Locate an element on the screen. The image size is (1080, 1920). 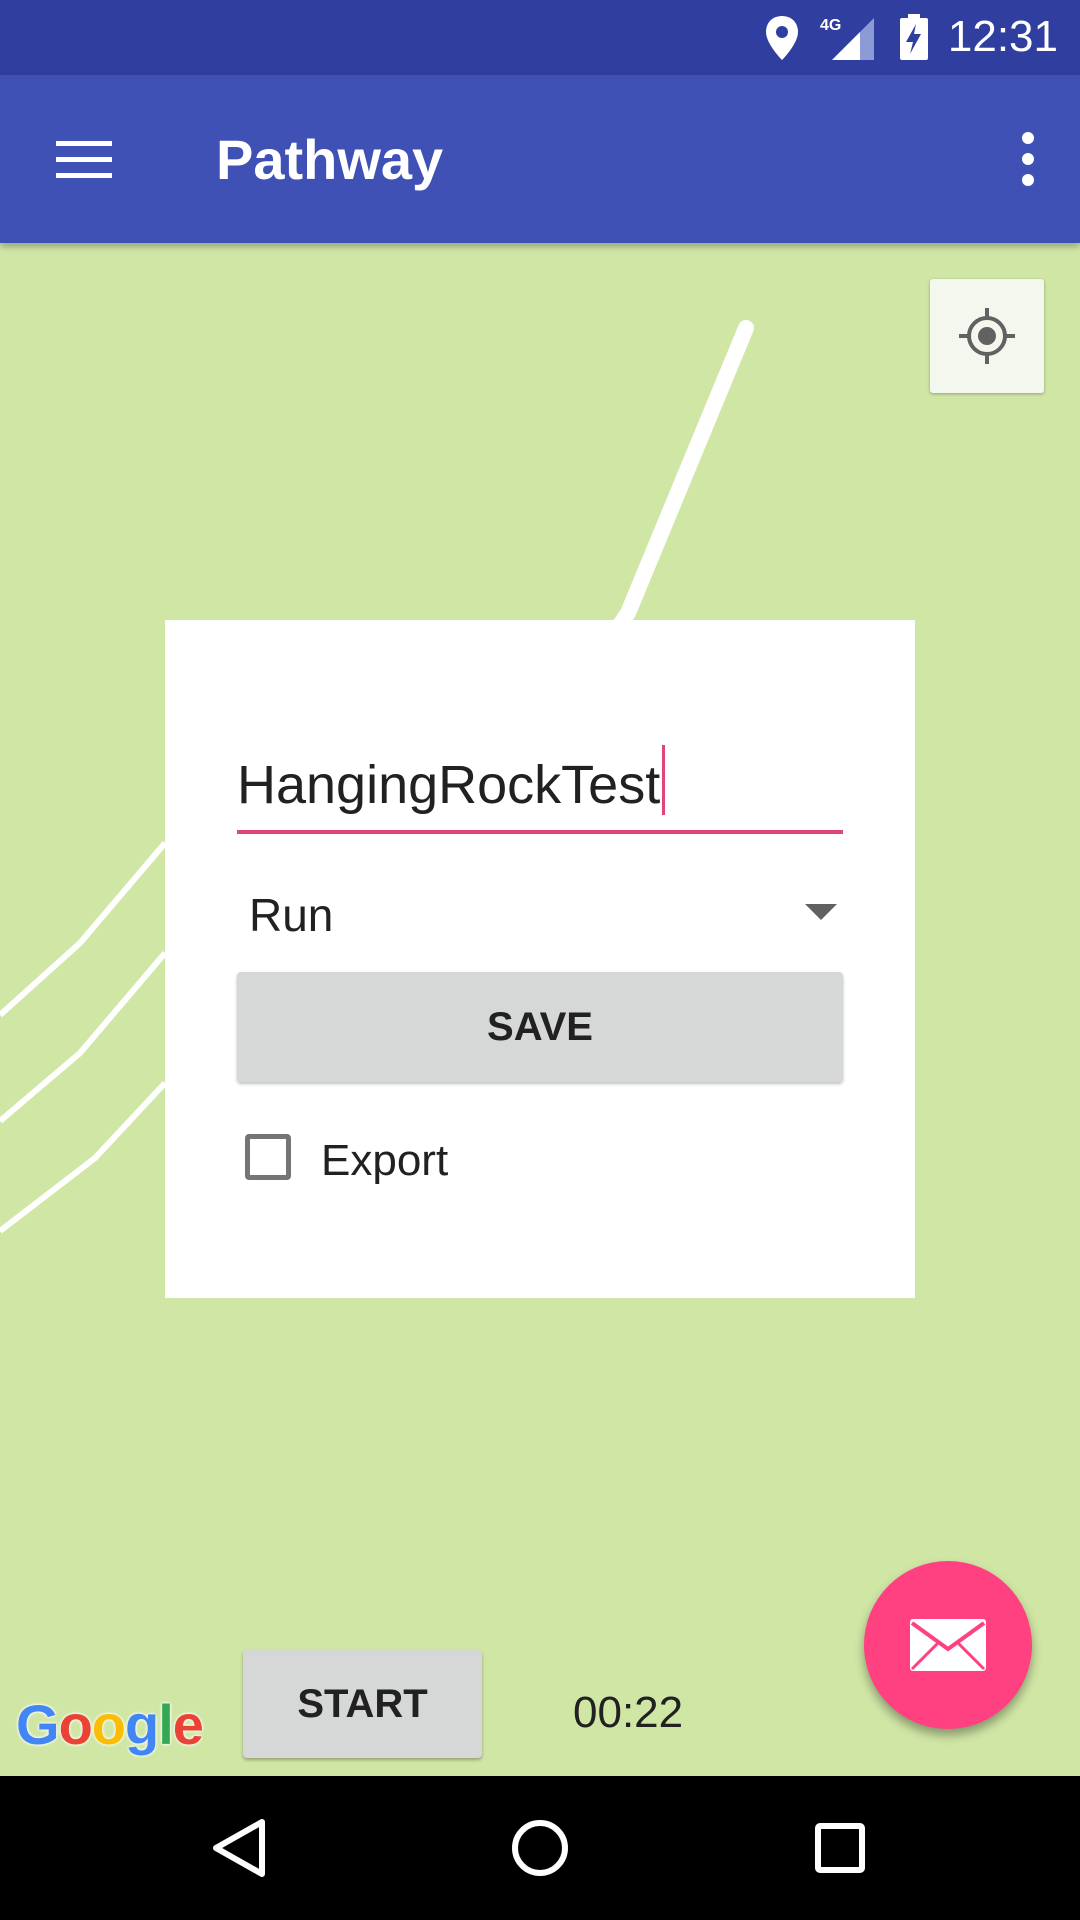
email-icon is located at coordinates (948, 1645).